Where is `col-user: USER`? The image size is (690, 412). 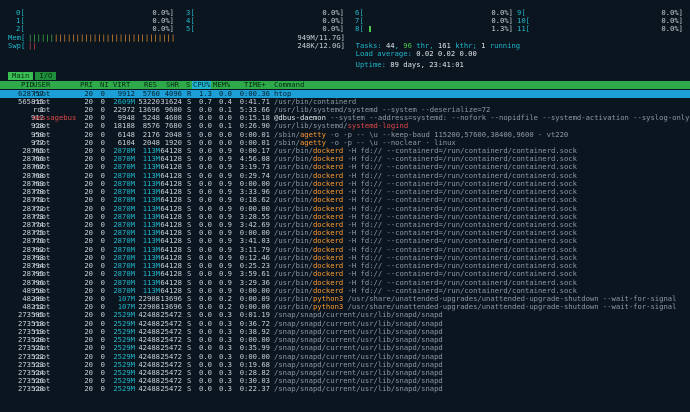 col-user: USER is located at coordinates (41, 84).